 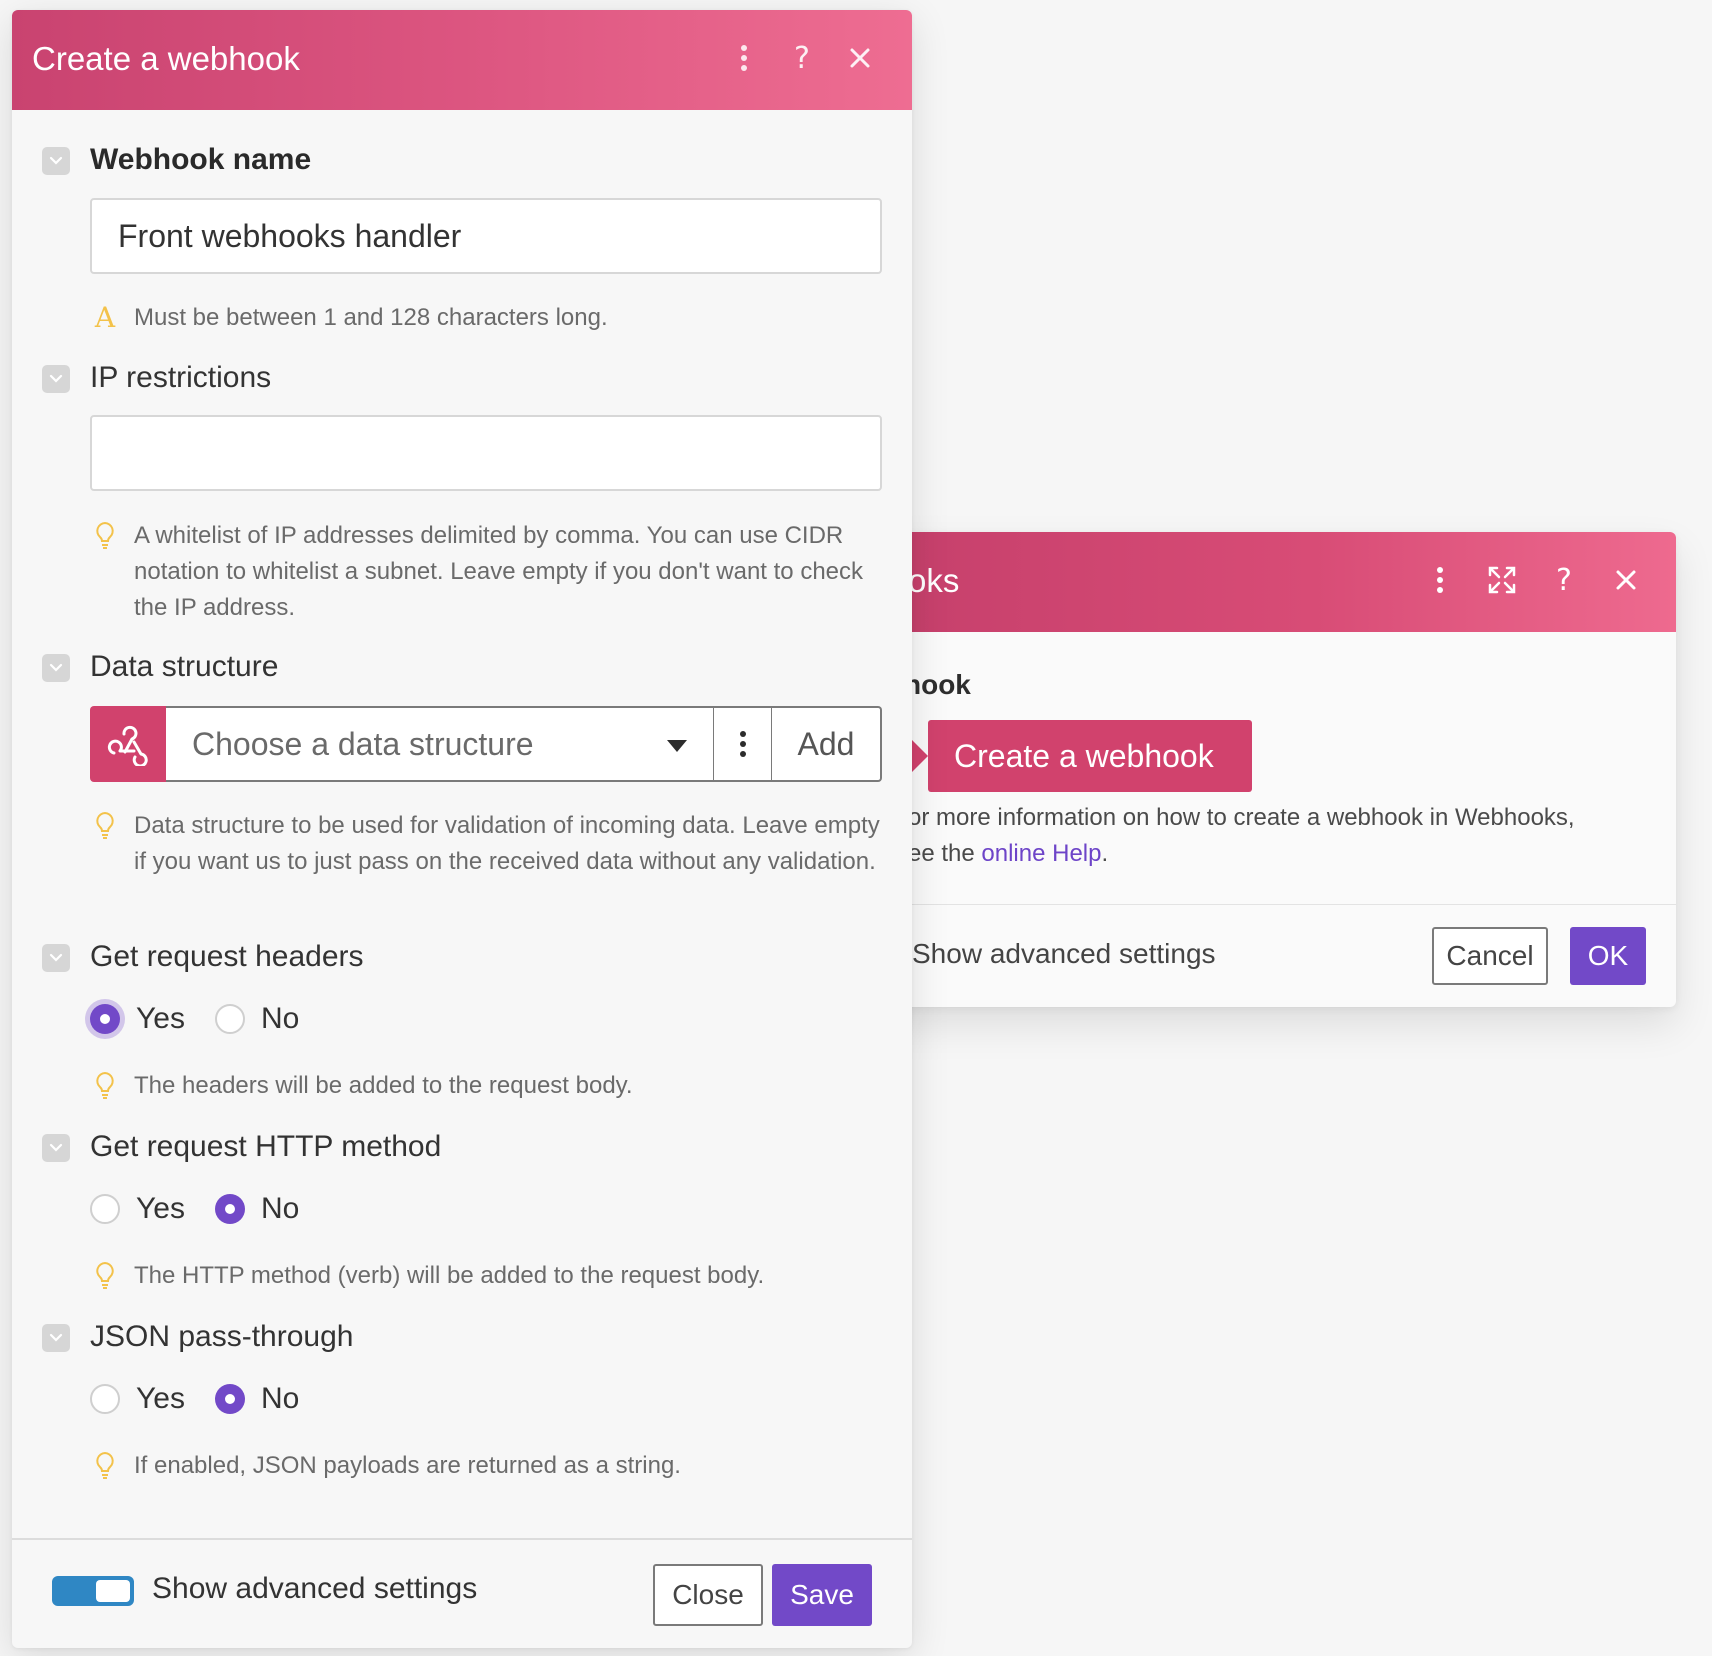 What do you see at coordinates (257, 1209) in the screenshot?
I see `http-method-no-option: No` at bounding box center [257, 1209].